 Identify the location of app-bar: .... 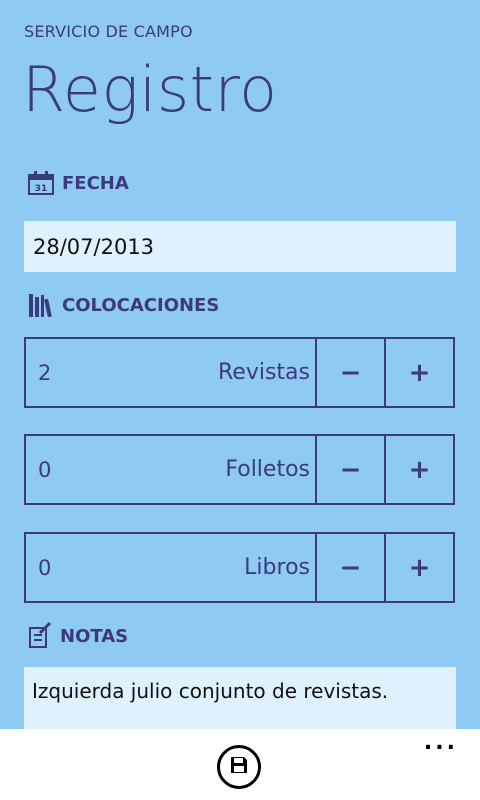
(240, 764).